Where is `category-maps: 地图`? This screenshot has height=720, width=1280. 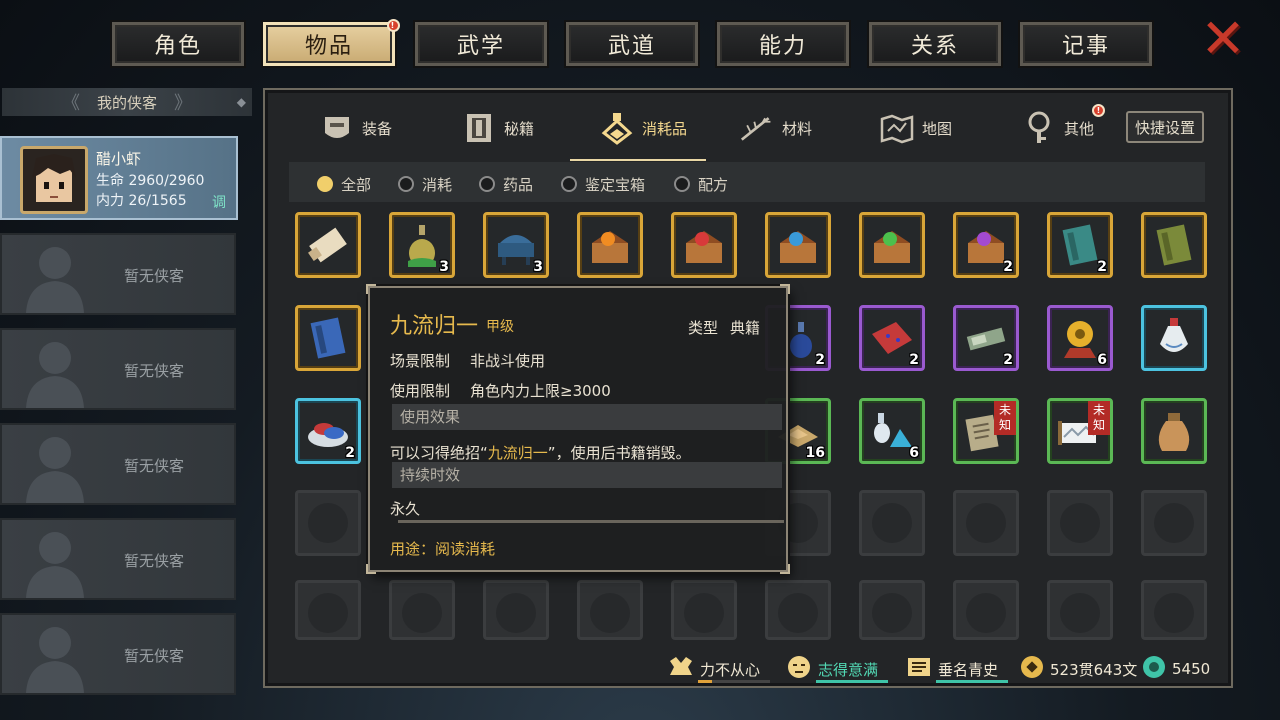
category-maps: 地图 is located at coordinates (916, 128).